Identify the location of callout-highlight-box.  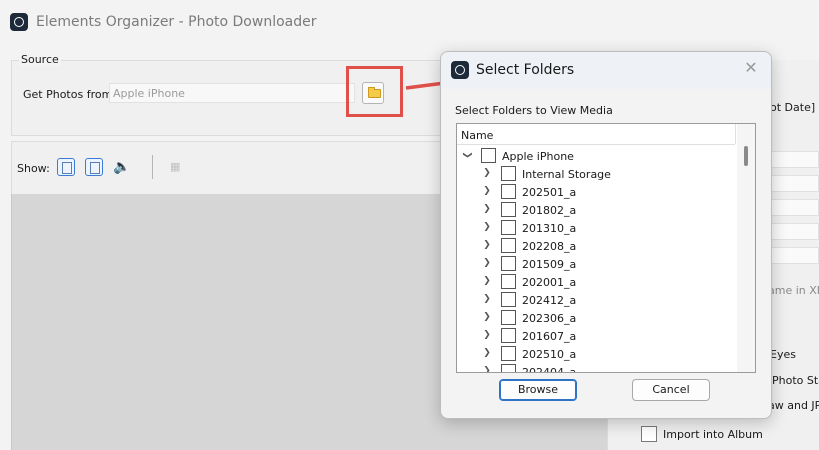
(374, 91).